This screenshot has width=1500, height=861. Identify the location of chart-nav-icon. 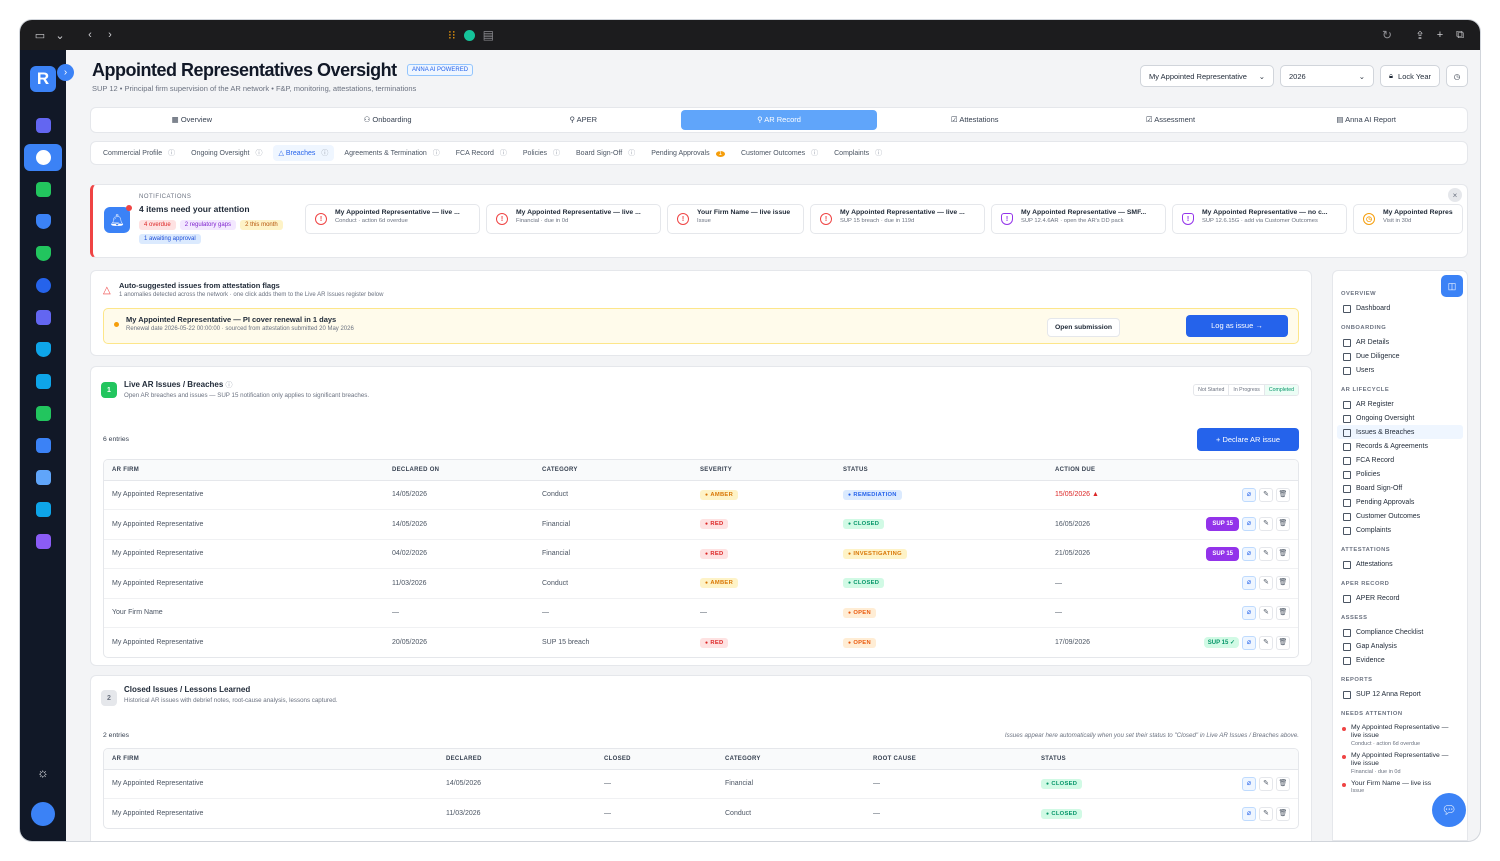
(43, 381).